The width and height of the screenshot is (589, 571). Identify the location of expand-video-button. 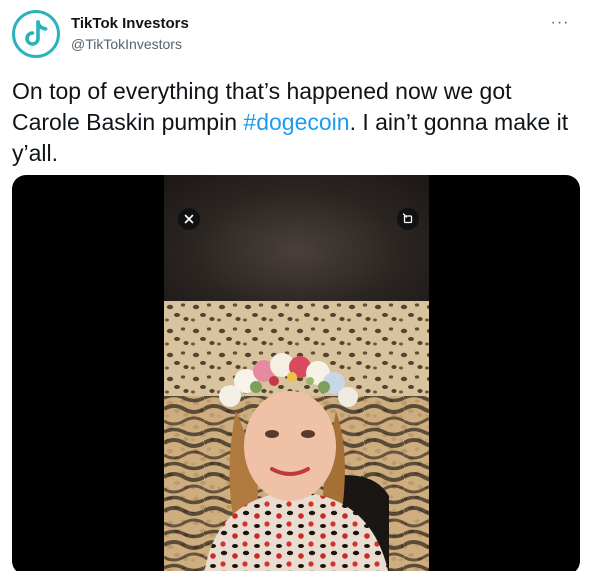
(408, 219).